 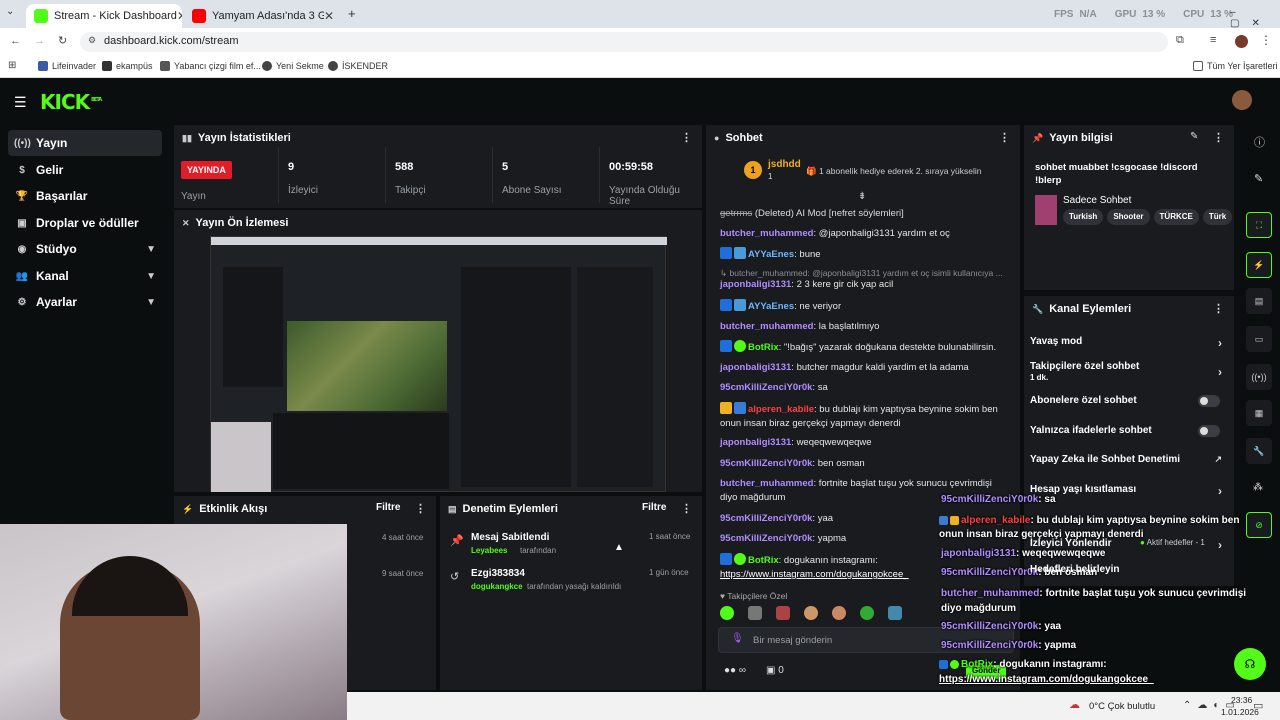 What do you see at coordinates (104, 16) in the screenshot?
I see `browser-tab-kick: Stream - Kick Dashboard ✕` at bounding box center [104, 16].